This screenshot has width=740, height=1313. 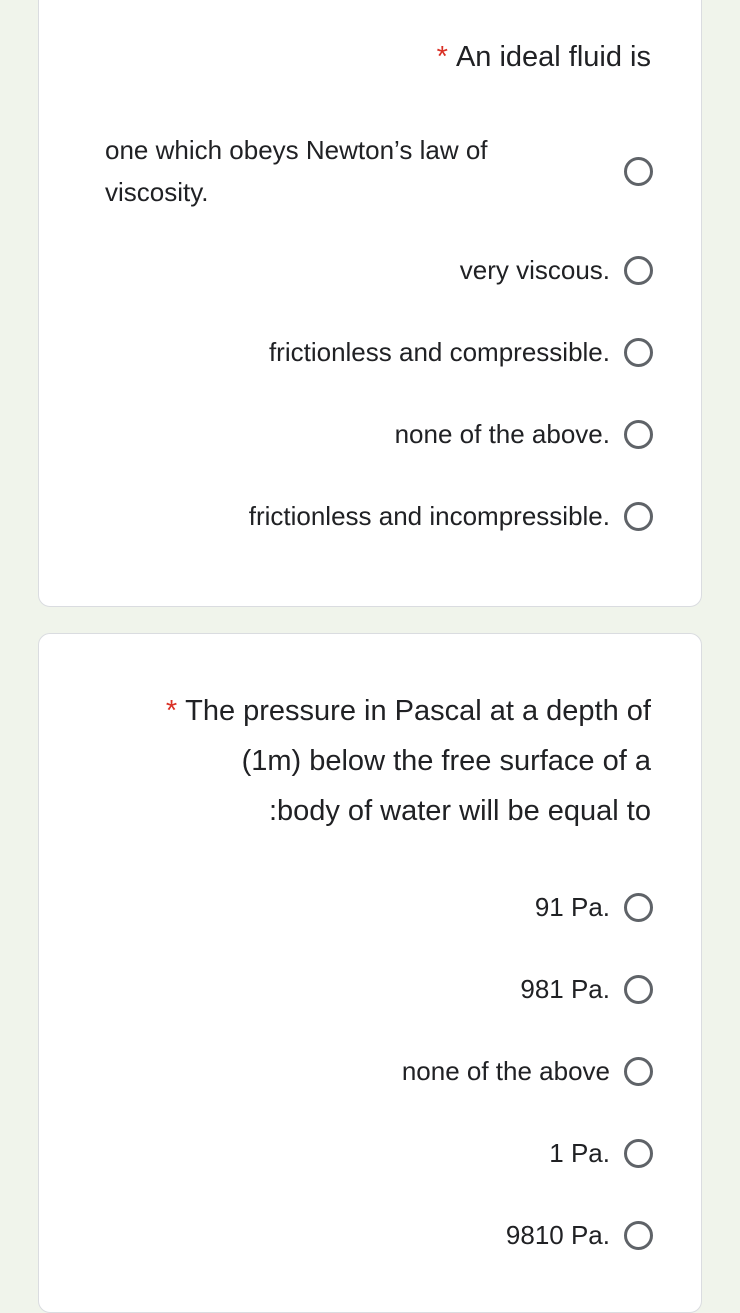 I want to click on option-label: frictionless and compressible., so click(x=439, y=352).